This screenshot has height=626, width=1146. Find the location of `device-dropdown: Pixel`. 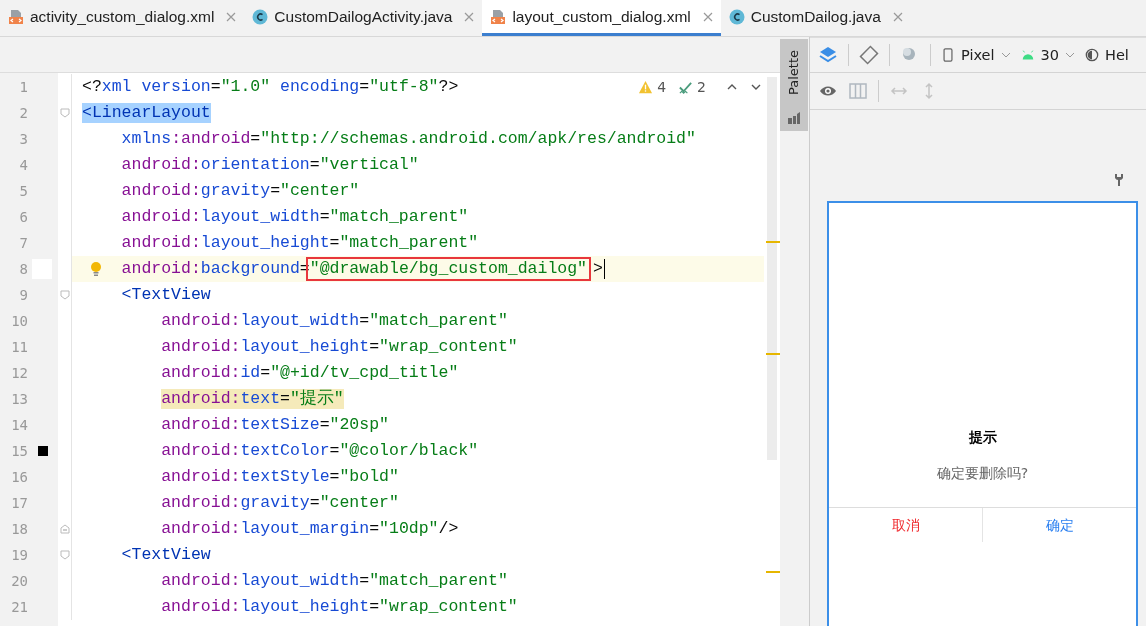

device-dropdown: Pixel is located at coordinates (976, 55).